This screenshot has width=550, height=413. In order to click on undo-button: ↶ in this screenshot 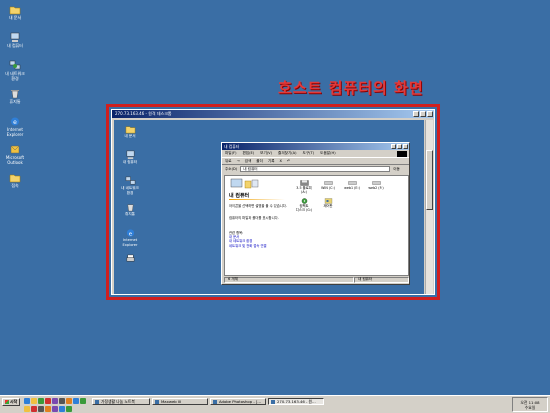, I will do `click(288, 161)`.